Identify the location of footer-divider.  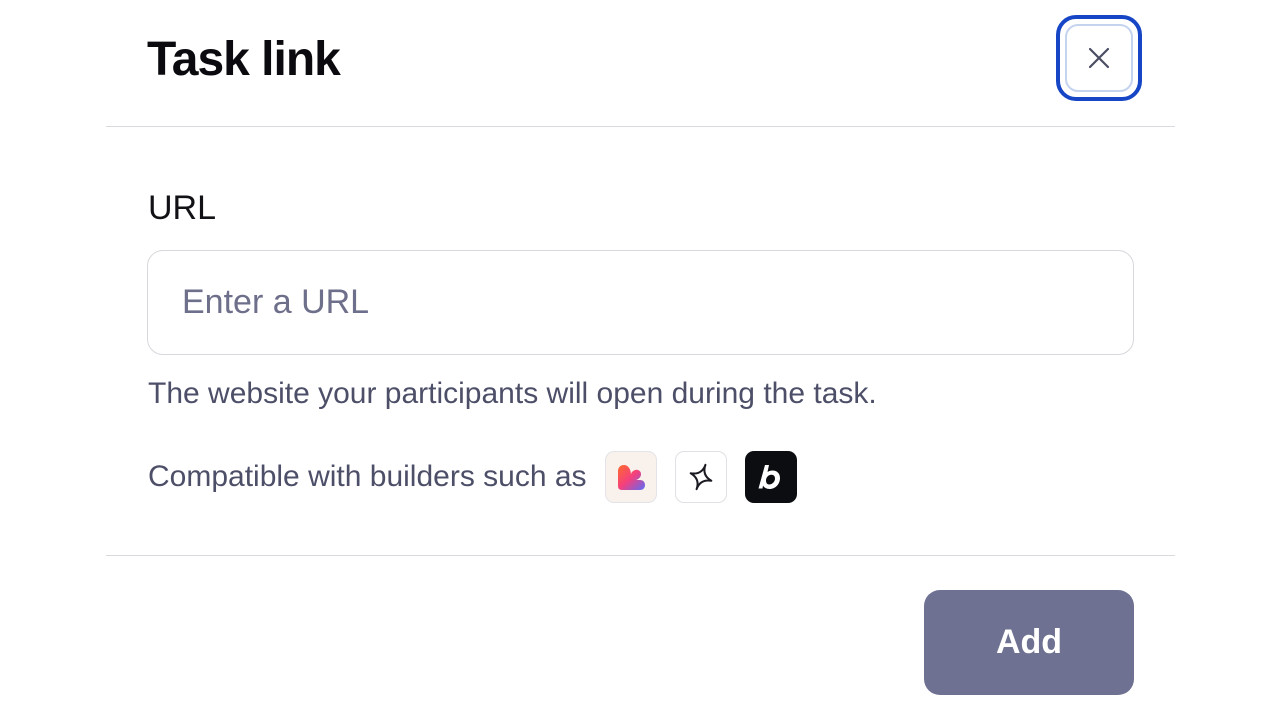
(640, 555).